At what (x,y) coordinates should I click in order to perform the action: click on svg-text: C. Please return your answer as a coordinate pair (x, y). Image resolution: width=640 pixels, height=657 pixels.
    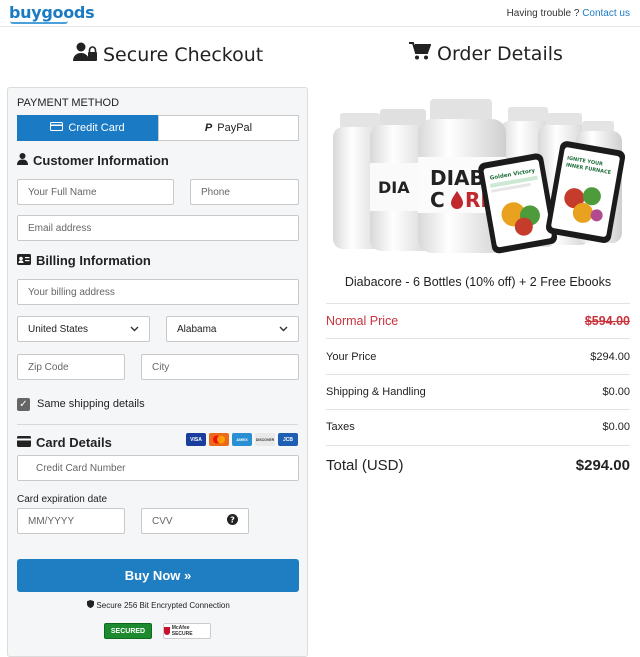
    Looking at the image, I should click on (437, 200).